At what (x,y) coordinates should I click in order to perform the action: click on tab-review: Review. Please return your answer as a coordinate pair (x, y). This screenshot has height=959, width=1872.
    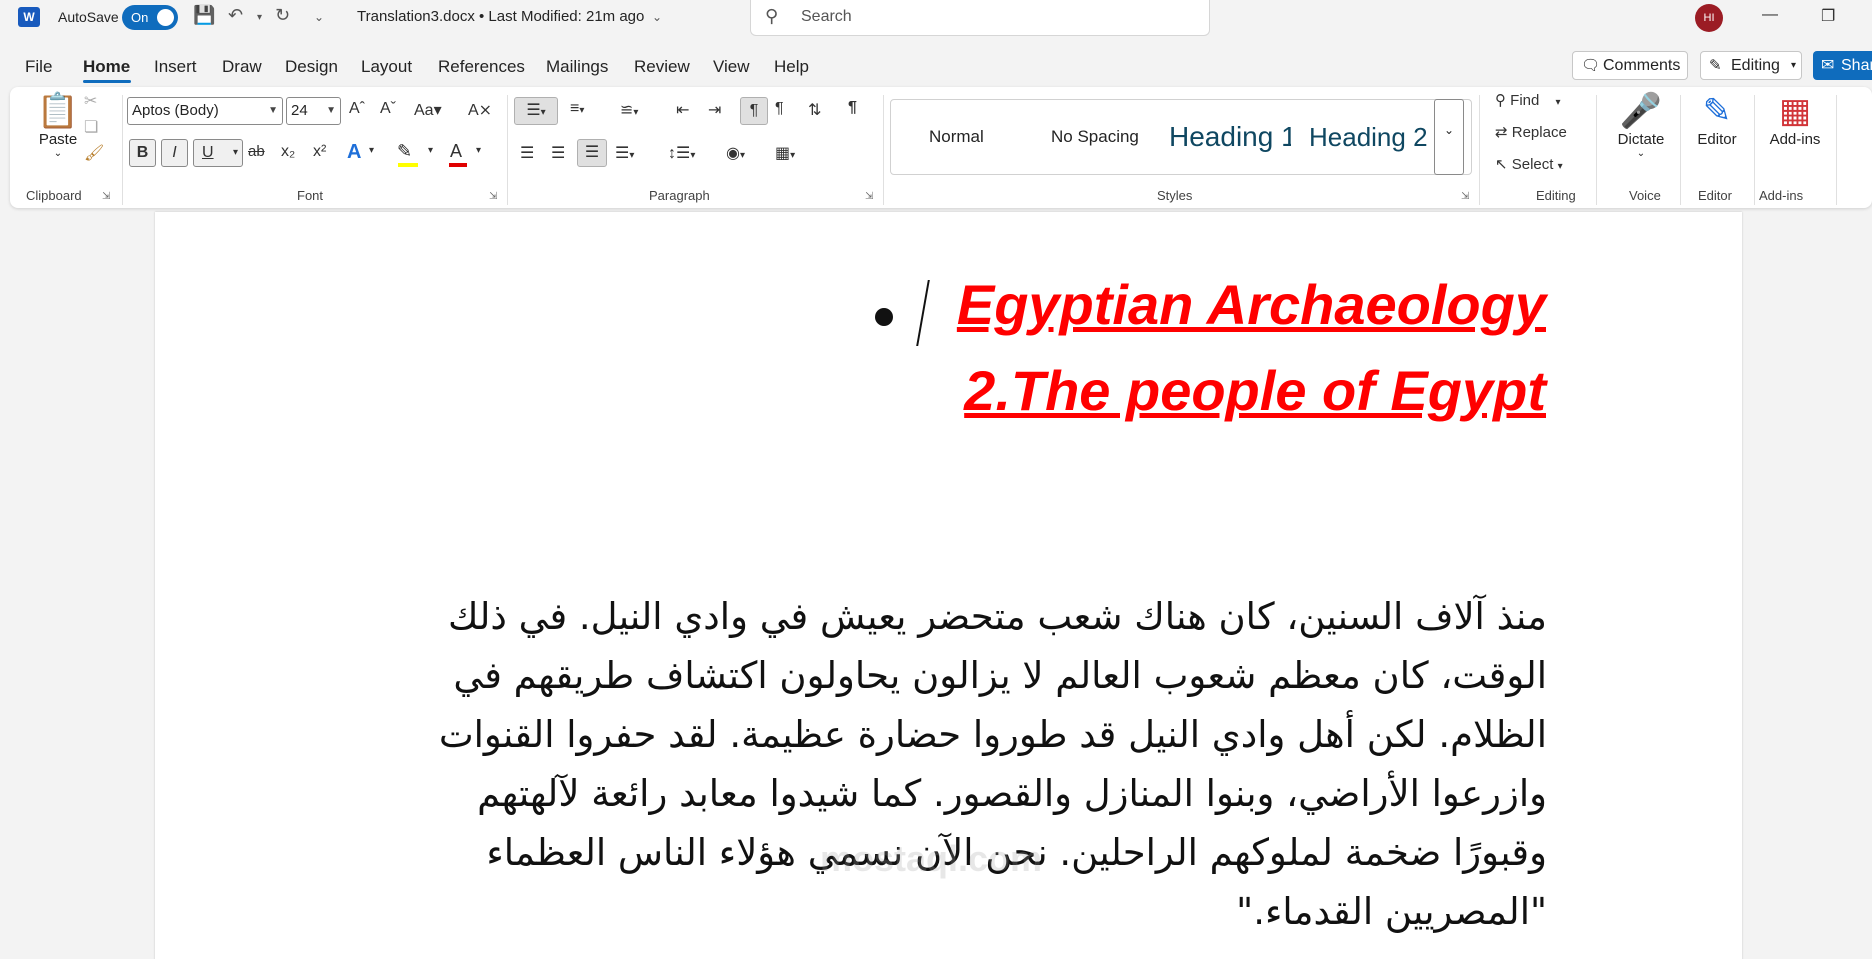
    Looking at the image, I should click on (662, 67).